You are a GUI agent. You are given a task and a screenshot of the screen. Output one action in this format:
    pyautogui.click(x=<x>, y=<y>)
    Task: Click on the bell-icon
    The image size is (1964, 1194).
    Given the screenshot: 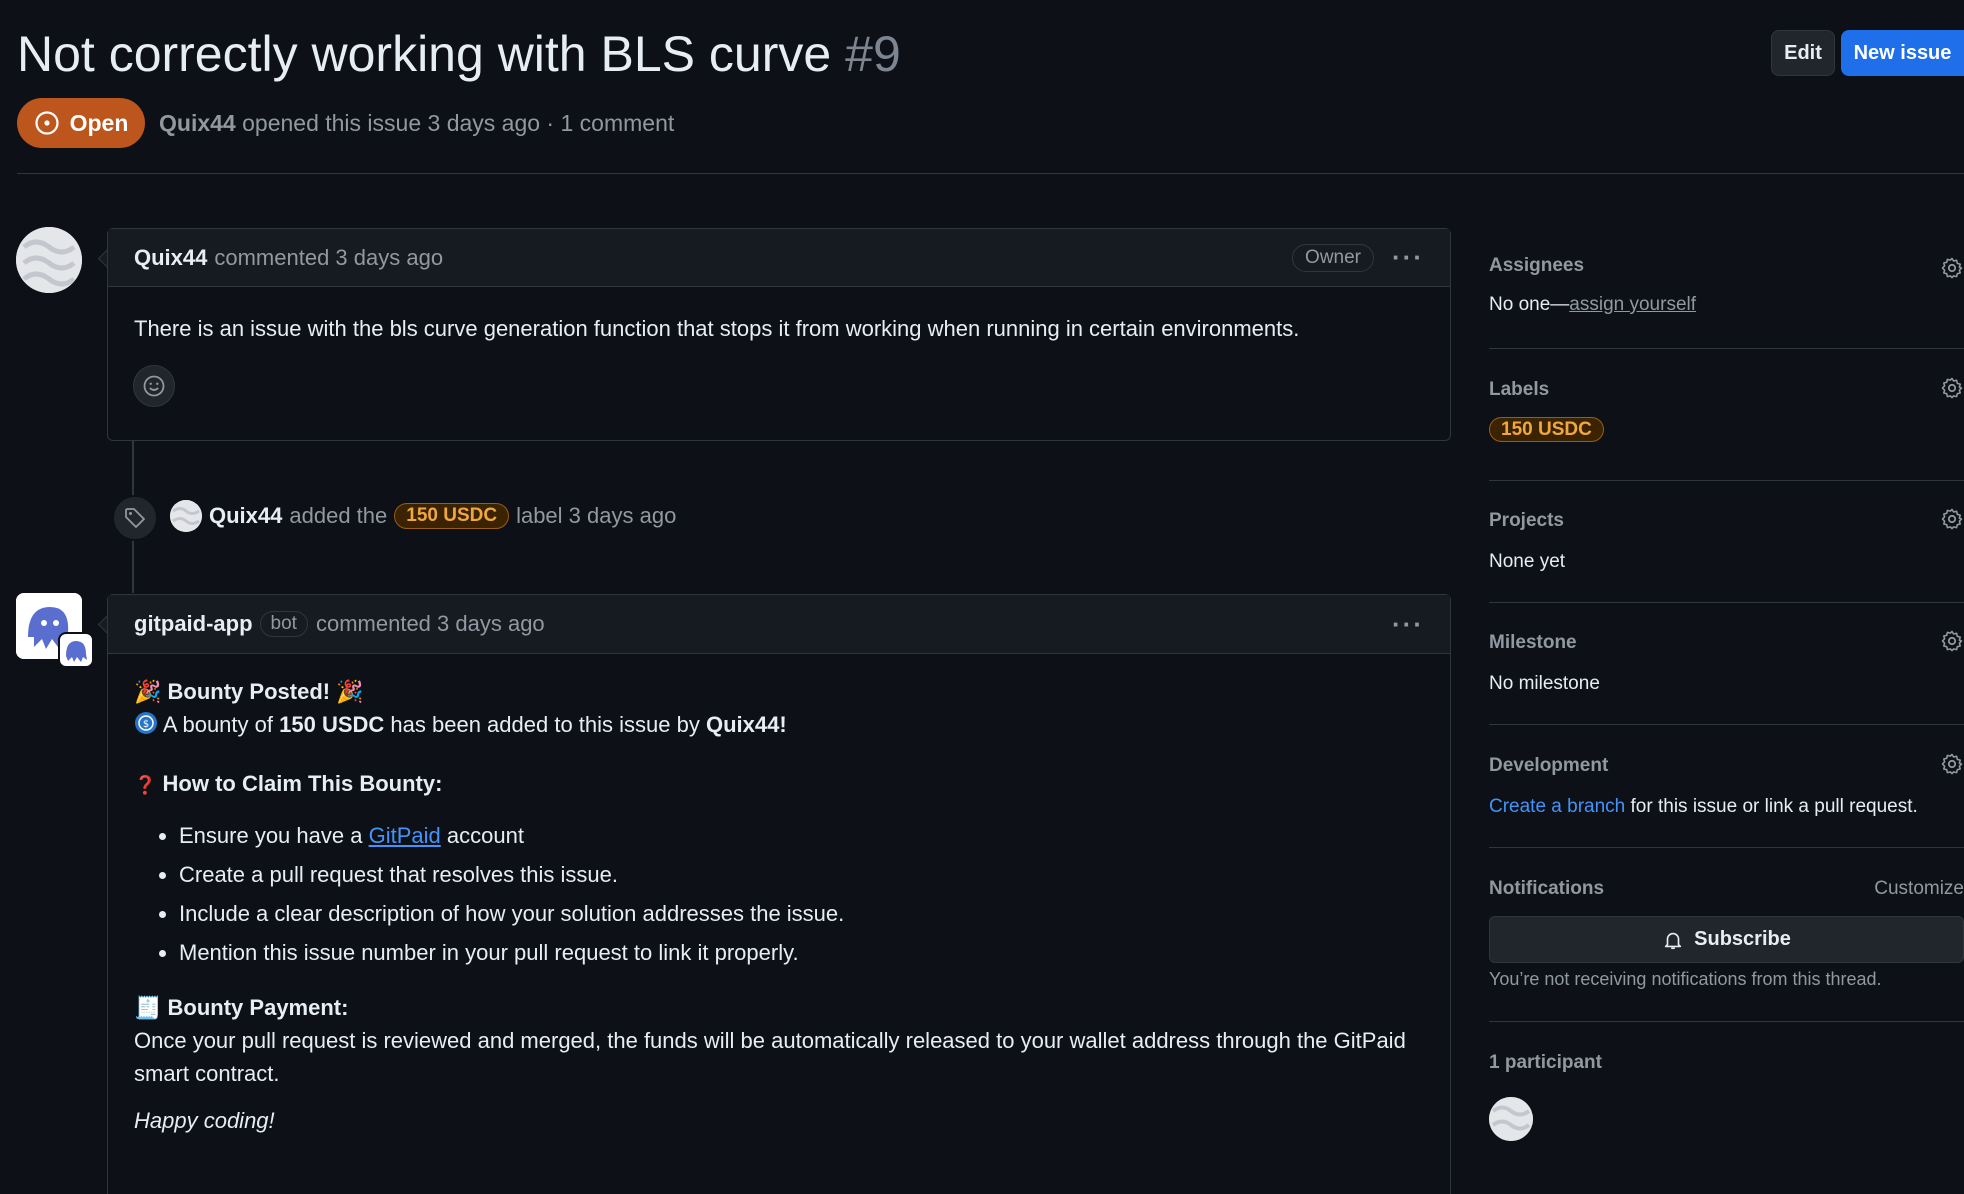 What is the action you would take?
    pyautogui.click(x=1673, y=940)
    